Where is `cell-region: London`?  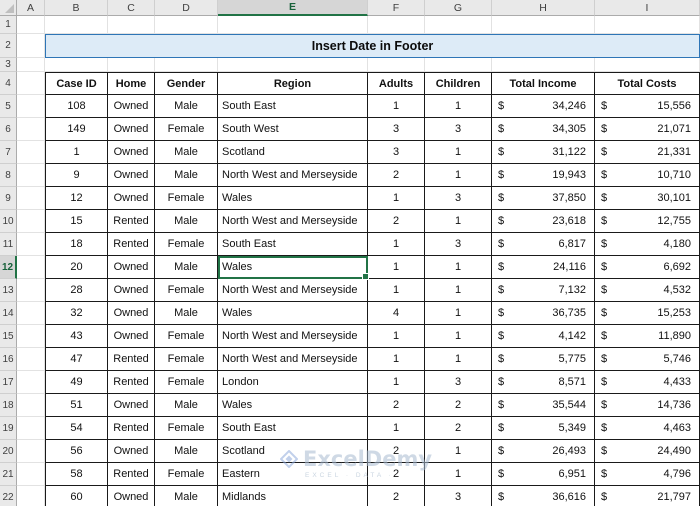 cell-region: London is located at coordinates (293, 382).